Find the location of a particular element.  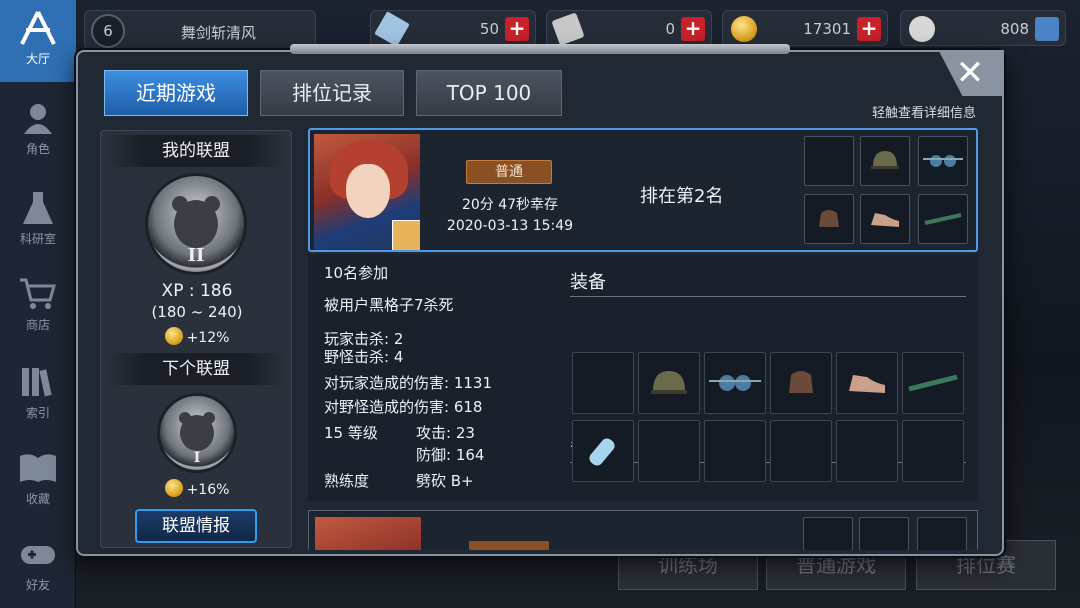

nav-item-index: 索引 is located at coordinates (38, 395).